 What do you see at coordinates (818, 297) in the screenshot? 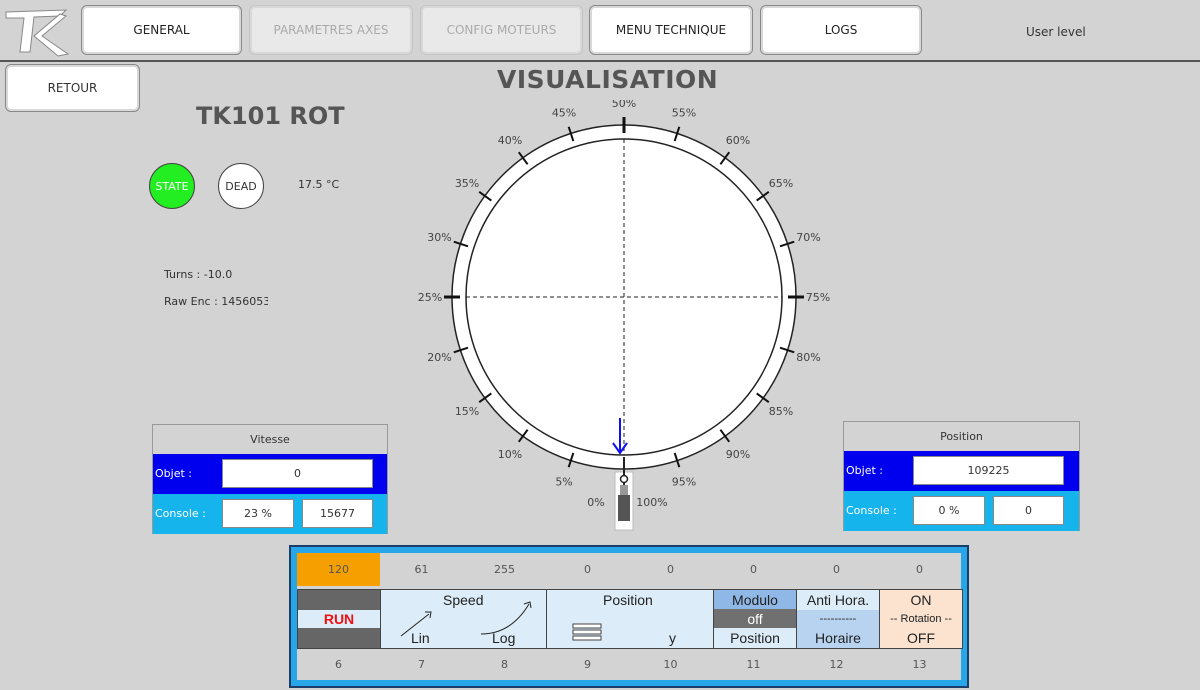
I see `dial-label: 75%` at bounding box center [818, 297].